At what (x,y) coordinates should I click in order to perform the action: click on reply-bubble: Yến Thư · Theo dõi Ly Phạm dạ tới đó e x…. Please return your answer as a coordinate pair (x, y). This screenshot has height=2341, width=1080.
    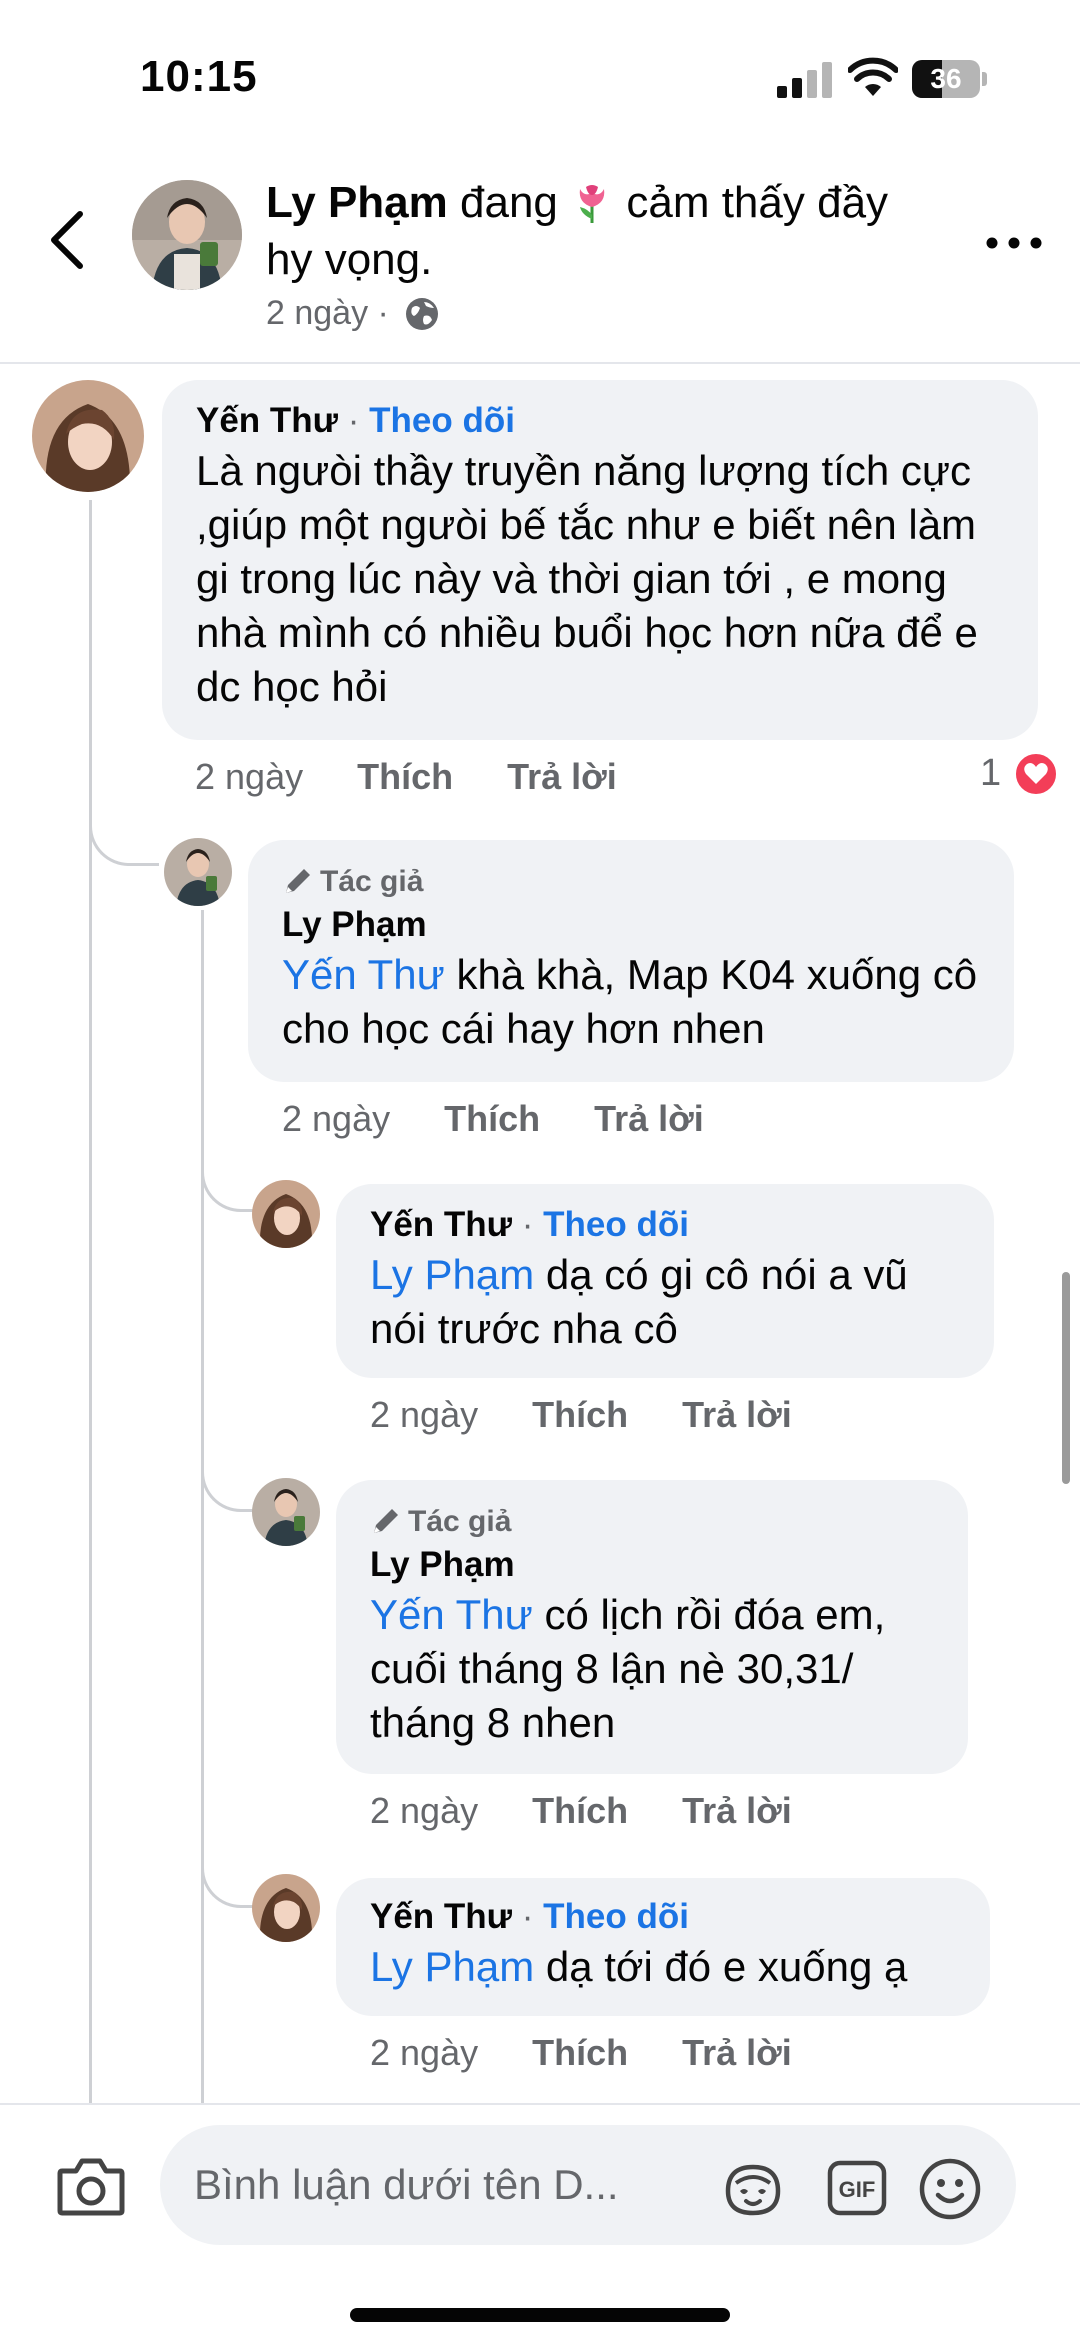
    Looking at the image, I should click on (663, 1947).